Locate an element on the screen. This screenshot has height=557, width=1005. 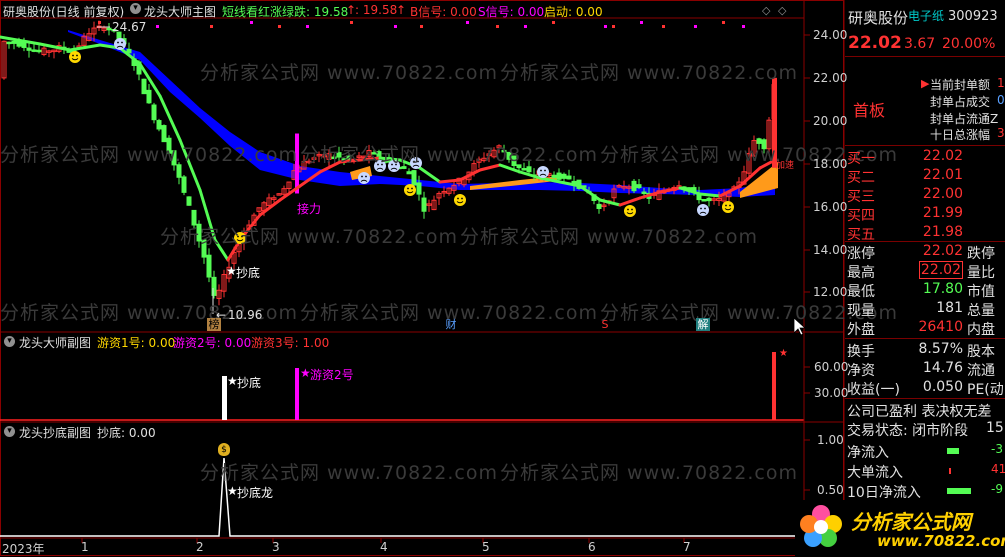
cut-label: 加速 is located at coordinates (785, 166).